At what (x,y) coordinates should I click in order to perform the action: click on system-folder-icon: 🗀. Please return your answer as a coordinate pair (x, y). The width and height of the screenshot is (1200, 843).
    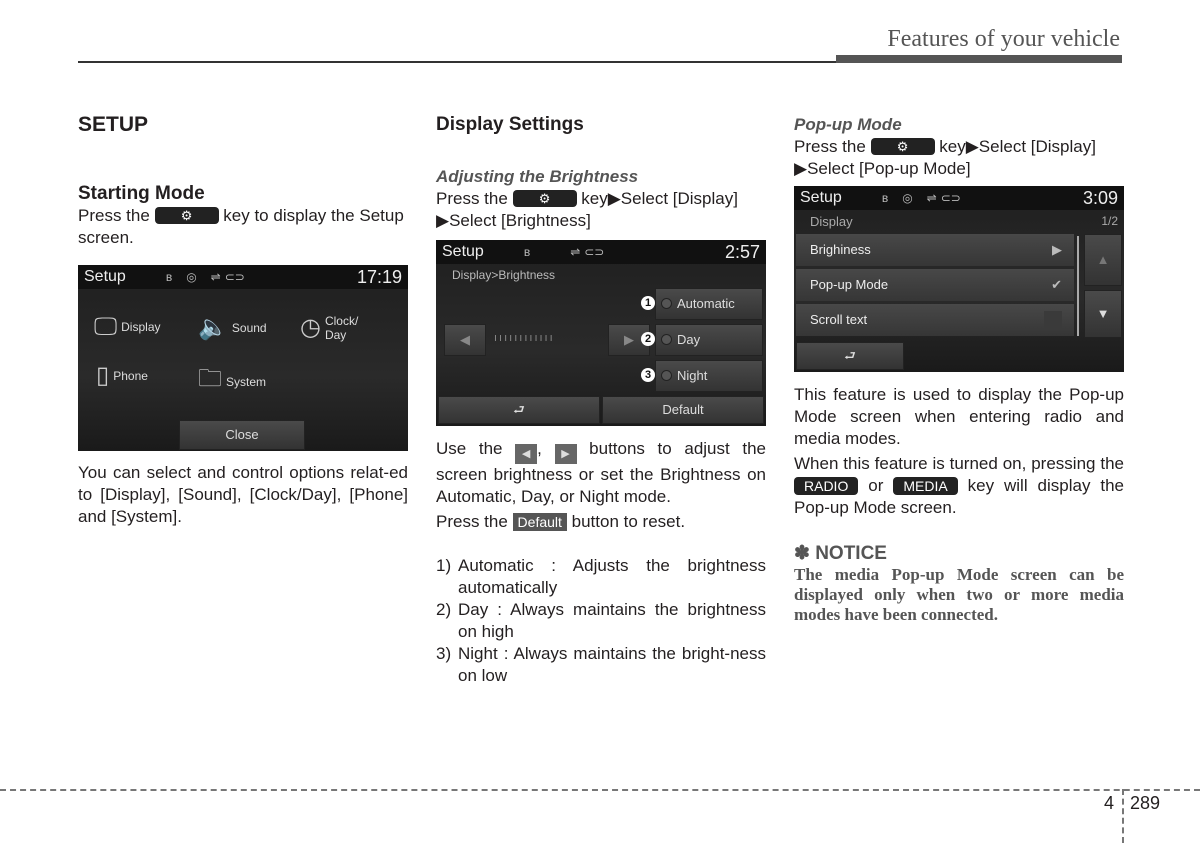
    Looking at the image, I should click on (210, 378).